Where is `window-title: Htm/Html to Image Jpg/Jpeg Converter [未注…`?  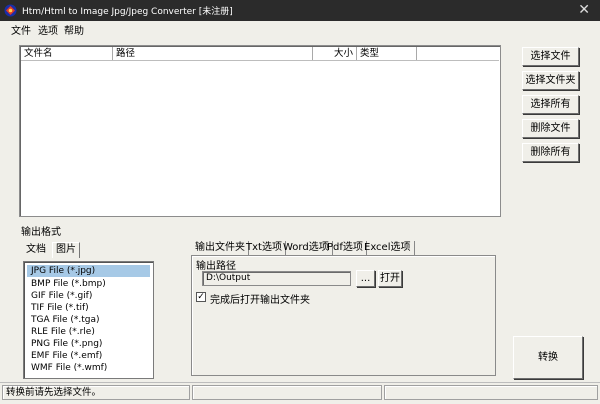
window-title: Htm/Html to Image Jpg/Jpeg Converter [未注… is located at coordinates (127, 12).